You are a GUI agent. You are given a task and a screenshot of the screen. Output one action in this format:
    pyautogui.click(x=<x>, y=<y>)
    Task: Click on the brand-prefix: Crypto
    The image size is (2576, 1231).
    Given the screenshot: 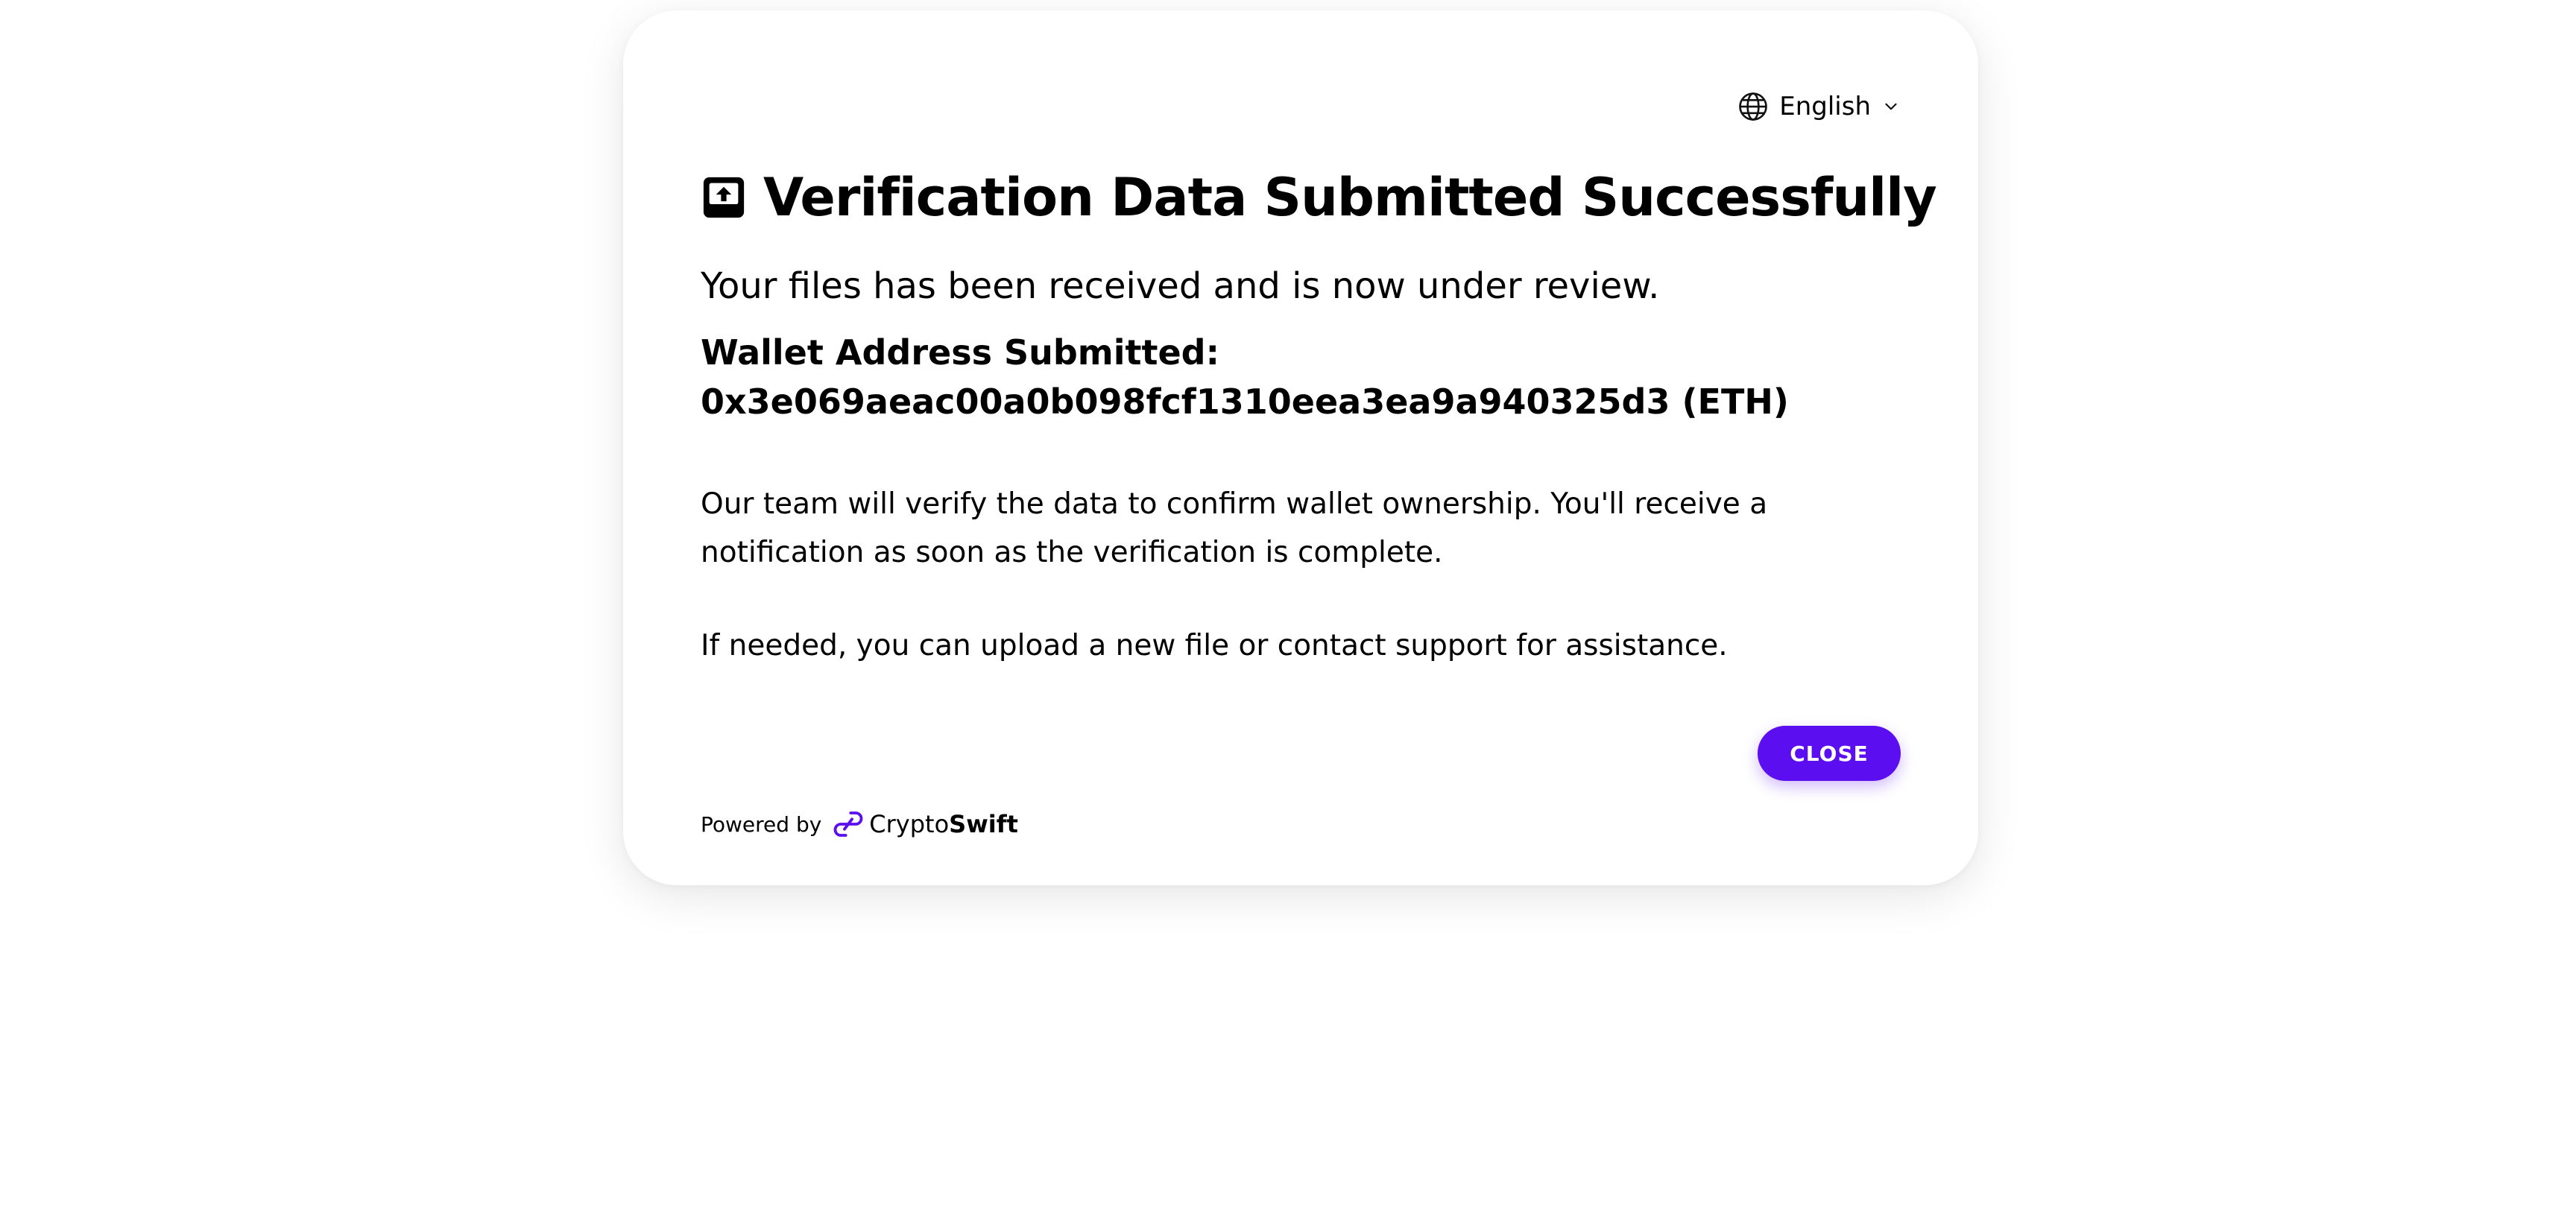 What is the action you would take?
    pyautogui.click(x=909, y=824)
    